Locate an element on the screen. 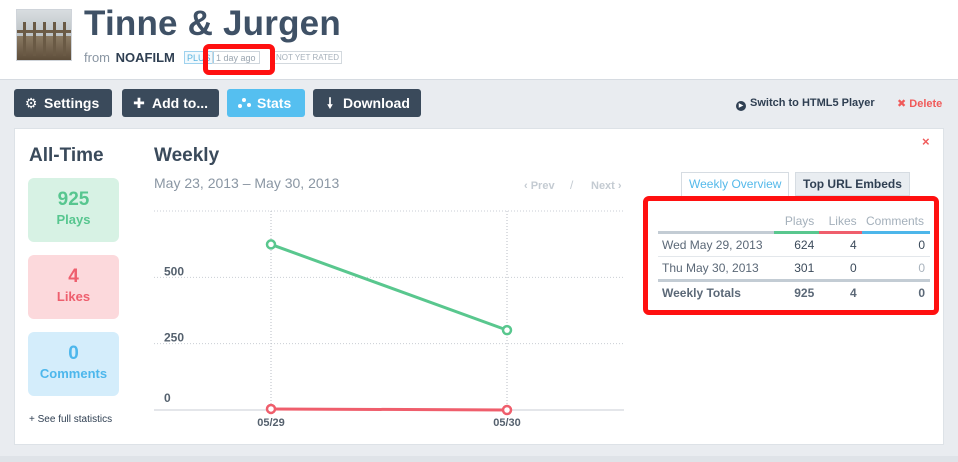 This screenshot has height=462, width=958. download-arrow-icon: 🠗 is located at coordinates (329, 103).